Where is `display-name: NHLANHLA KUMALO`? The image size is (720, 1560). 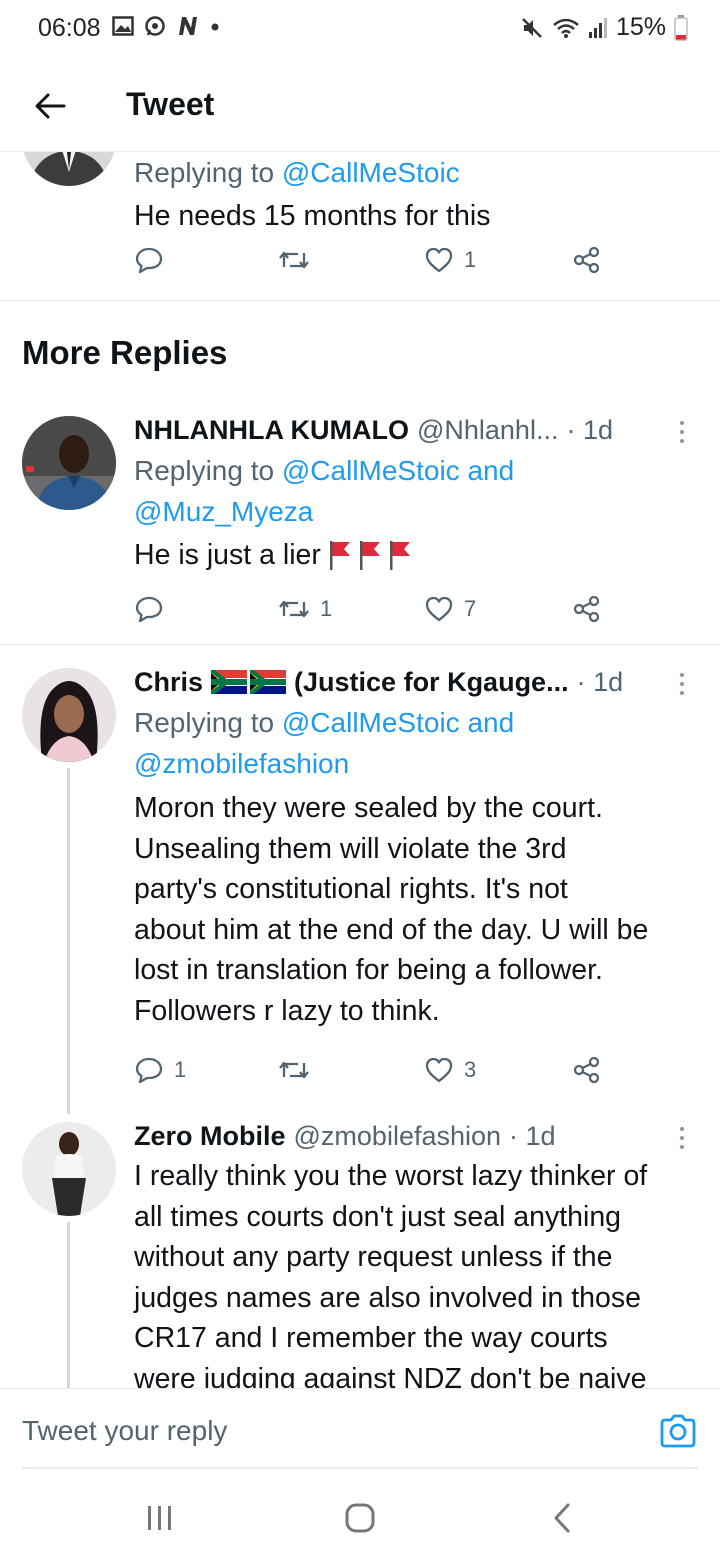 display-name: NHLANHLA KUMALO is located at coordinates (271, 430).